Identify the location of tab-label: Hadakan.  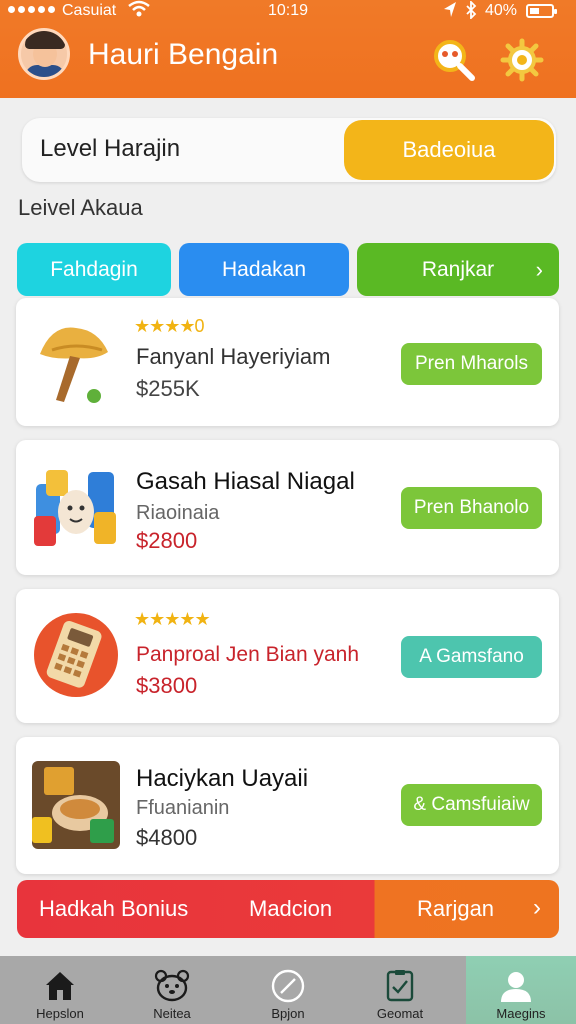
(264, 269).